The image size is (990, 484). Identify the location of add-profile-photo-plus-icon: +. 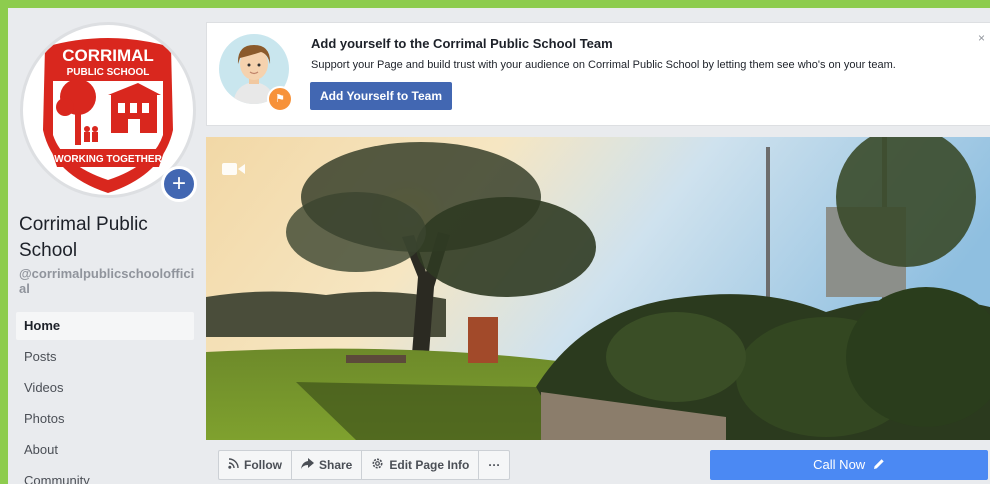
(179, 184).